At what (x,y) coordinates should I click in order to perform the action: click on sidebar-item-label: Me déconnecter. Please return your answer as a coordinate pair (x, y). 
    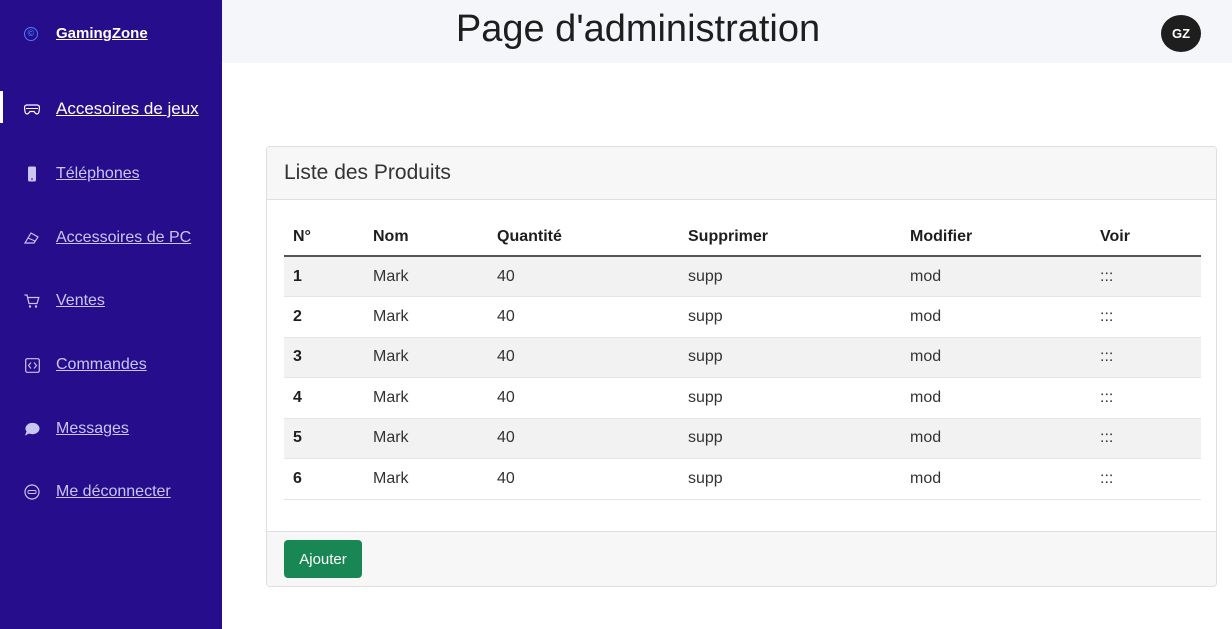
    Looking at the image, I should click on (113, 491).